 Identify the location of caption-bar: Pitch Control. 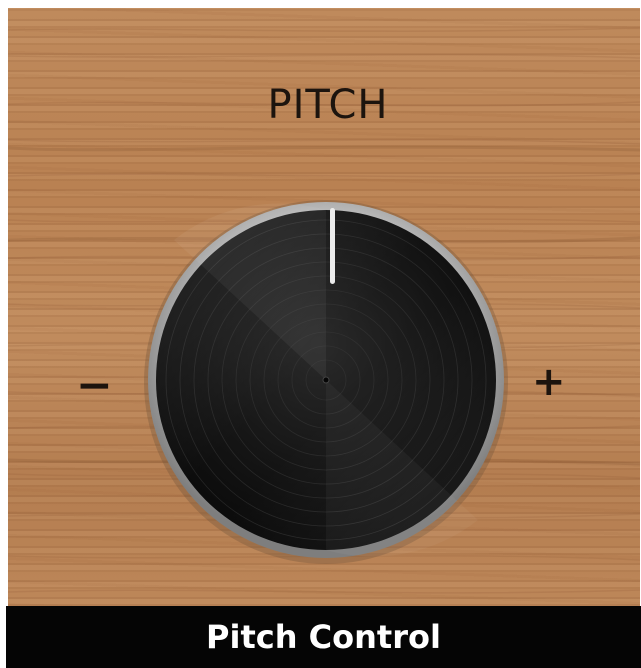
(323, 637).